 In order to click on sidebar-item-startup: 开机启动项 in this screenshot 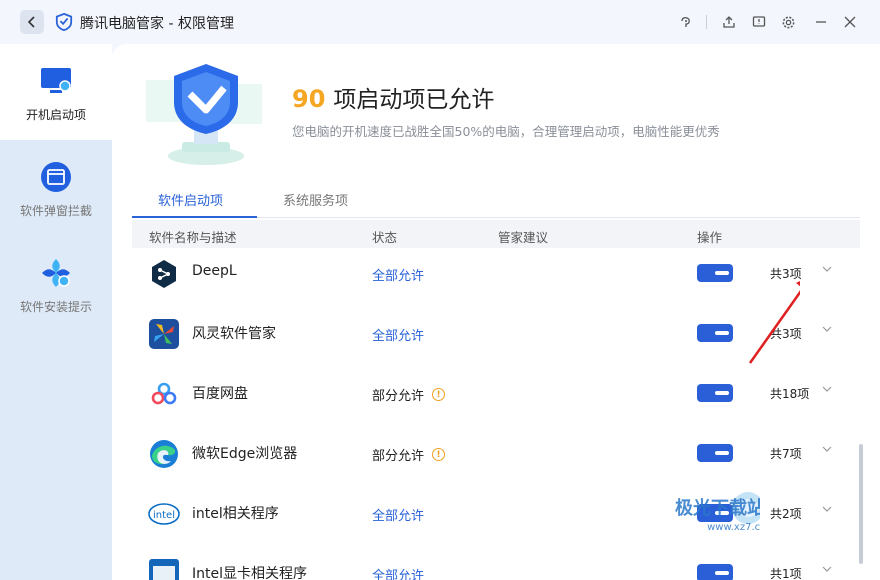, I will do `click(56, 92)`.